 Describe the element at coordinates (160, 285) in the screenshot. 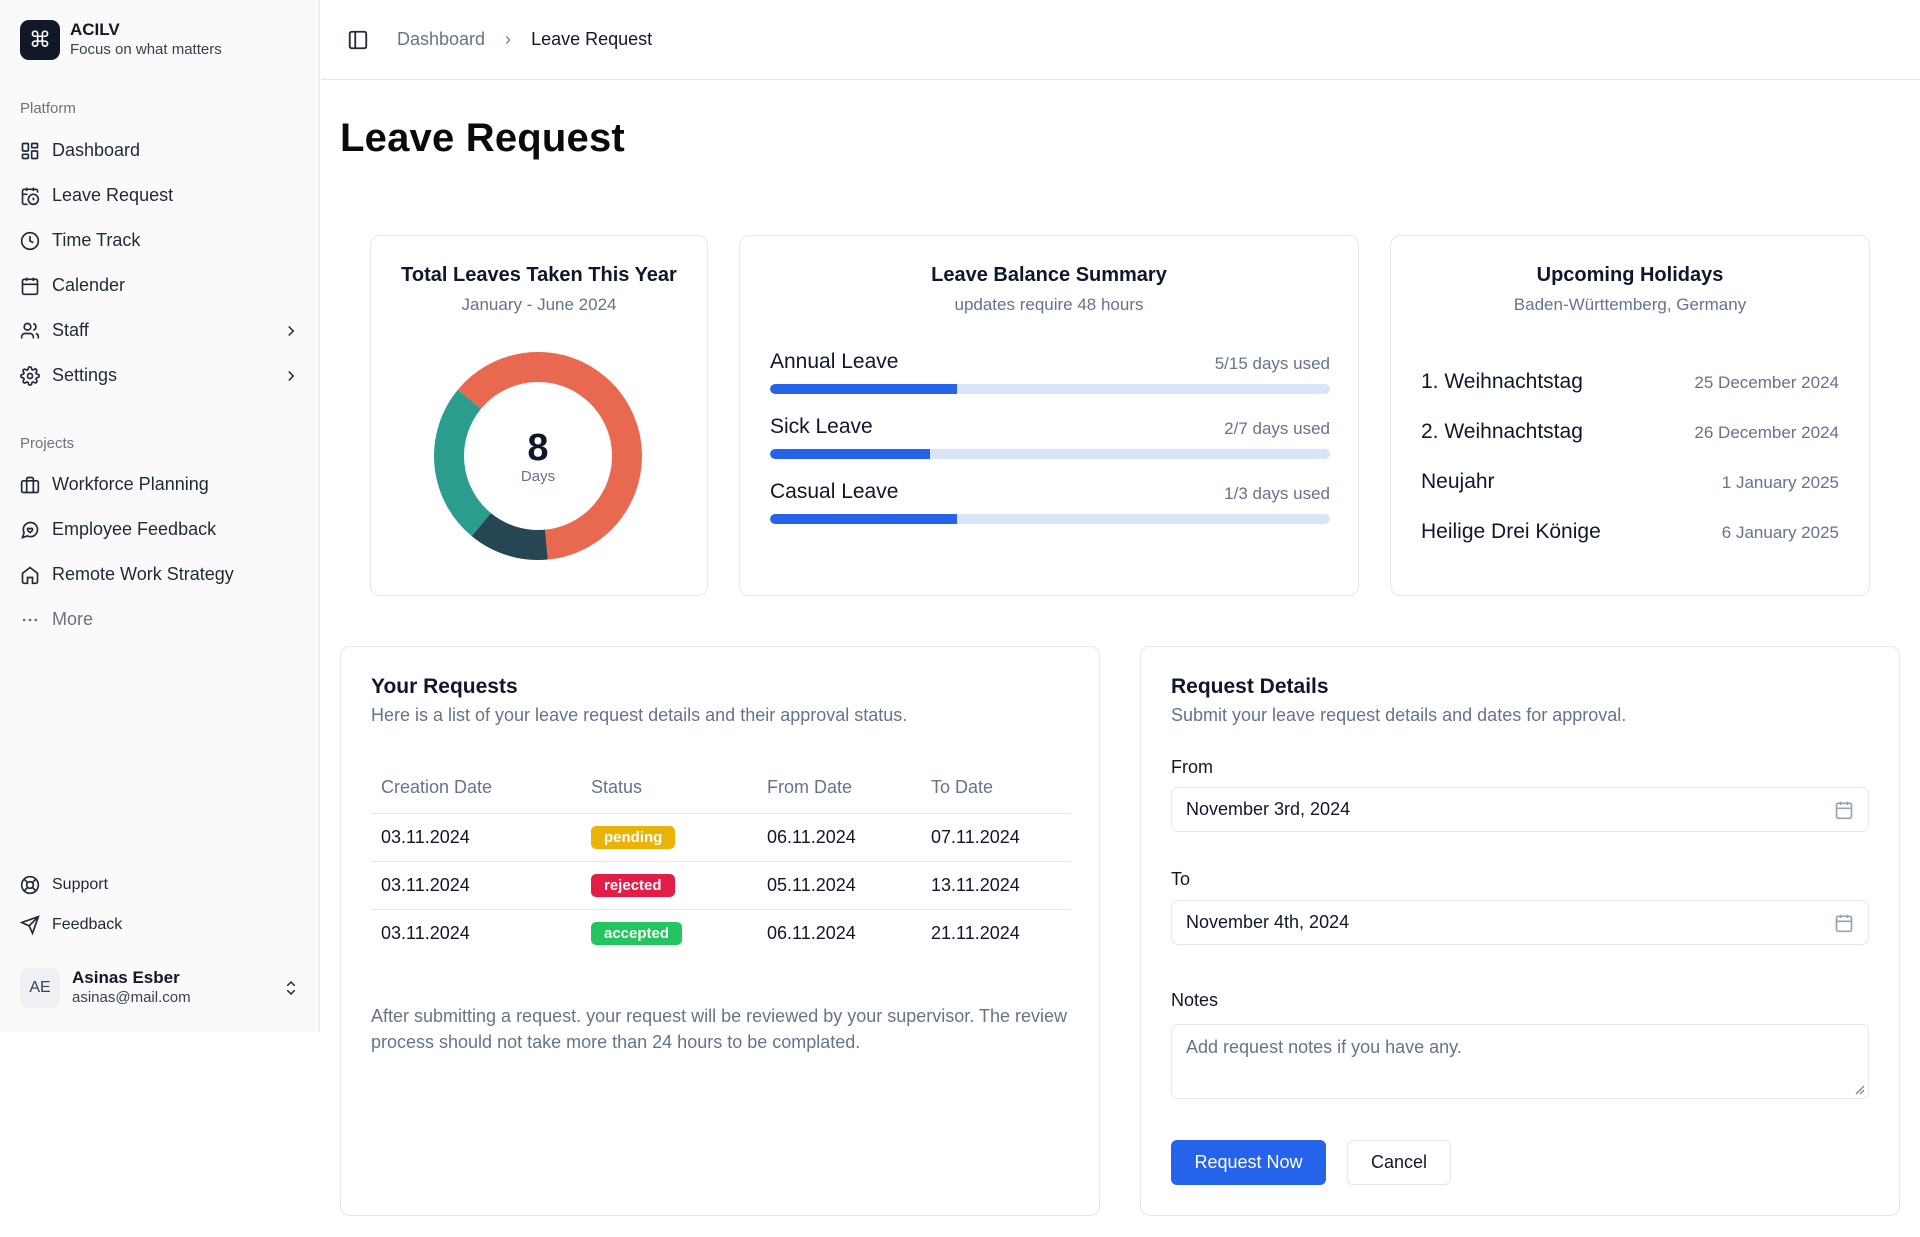

I see `sidebar-item-calender: Calender` at that location.